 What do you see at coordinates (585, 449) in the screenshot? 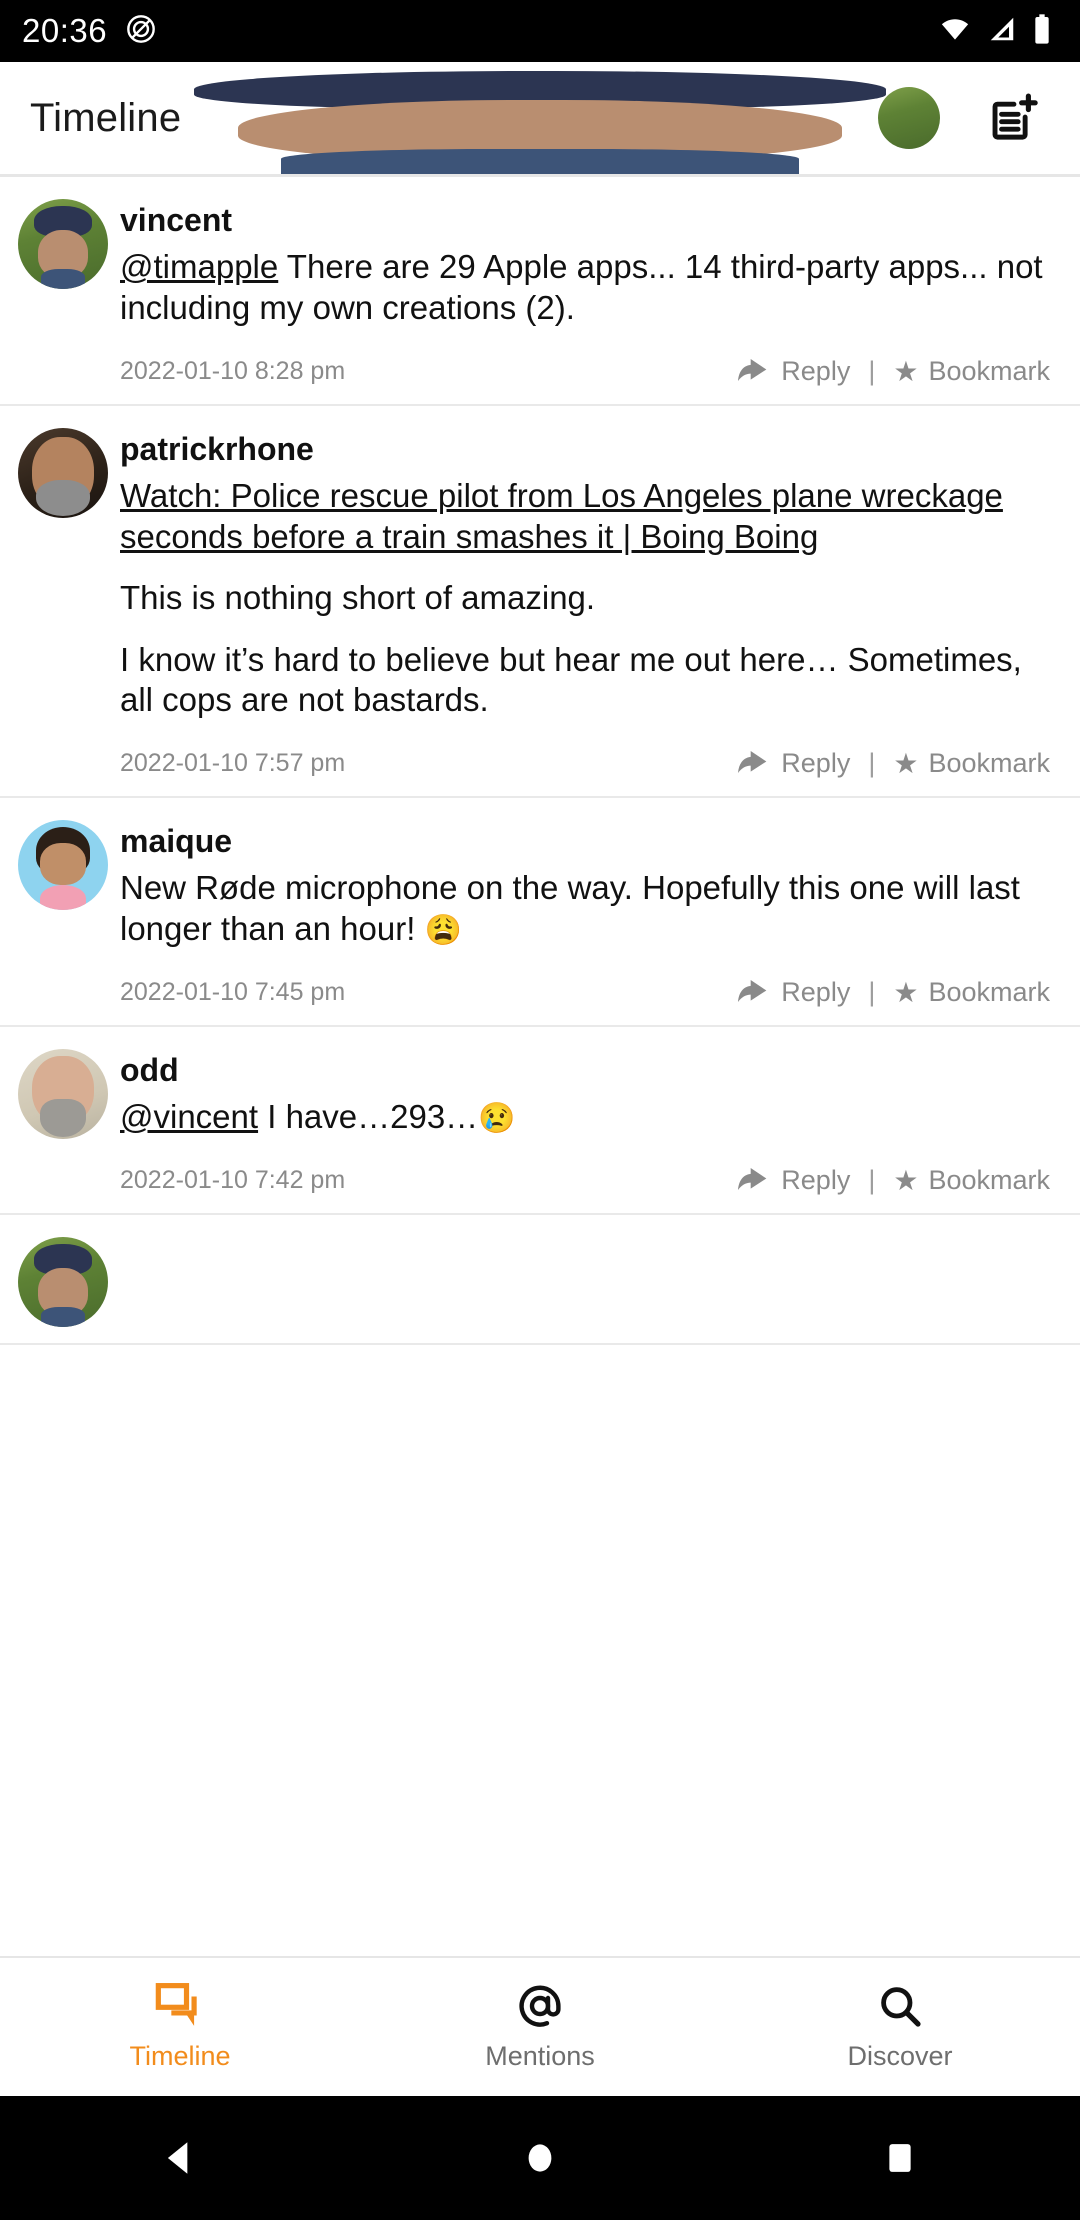
I see `post-author: patrickrhone` at bounding box center [585, 449].